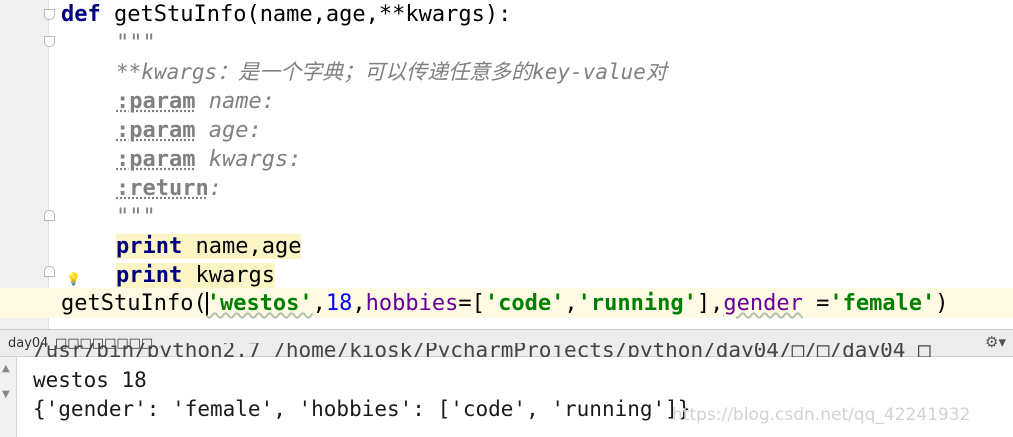  I want to click on code-line-def: def getStuInfo(name,age,**kwargs):, so click(286, 14).